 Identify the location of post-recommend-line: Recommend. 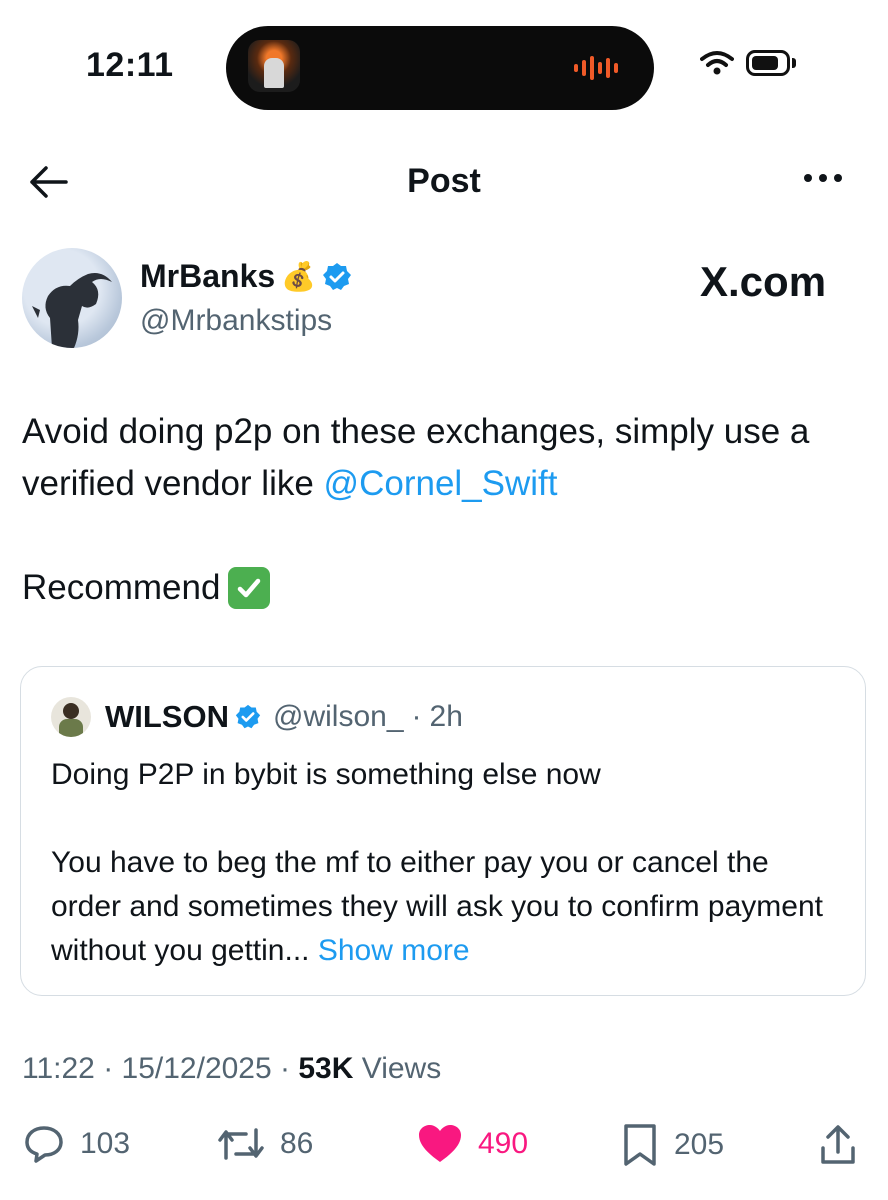
(146, 588).